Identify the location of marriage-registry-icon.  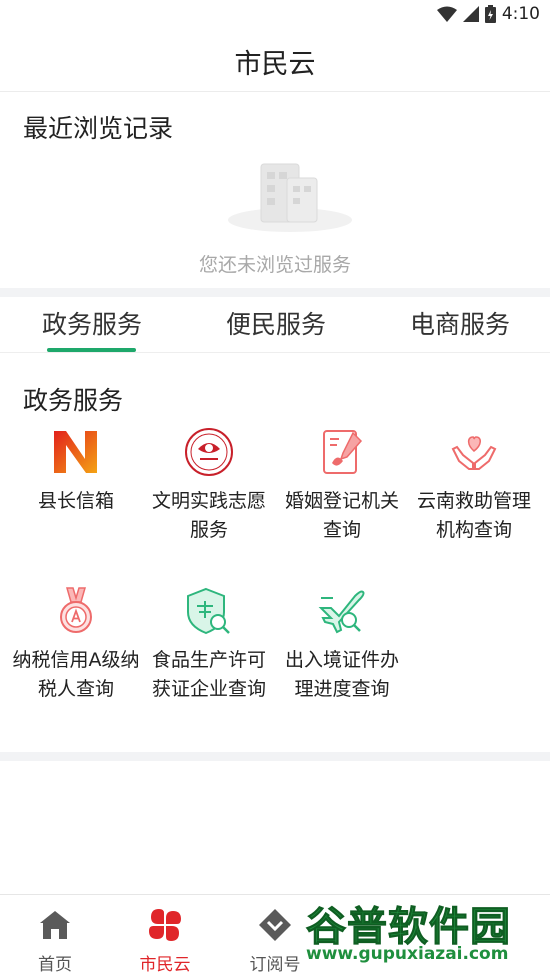
(343, 452).